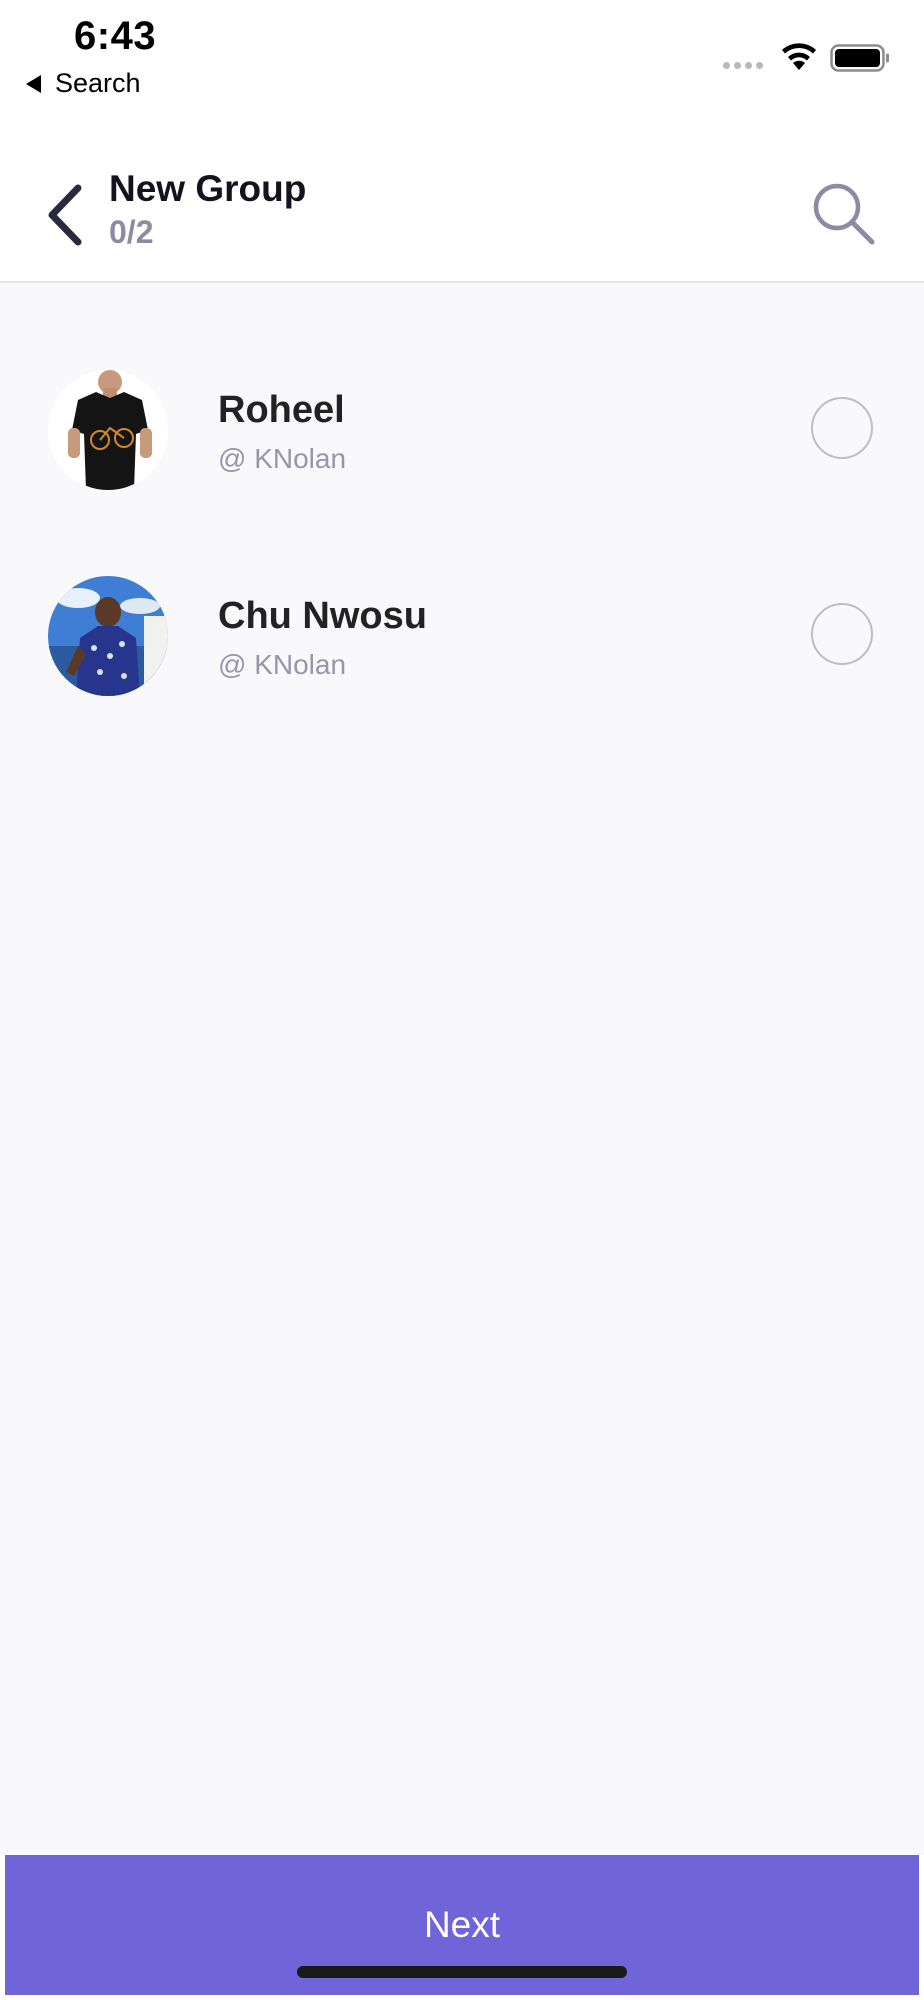  I want to click on next-button-label: Next, so click(462, 1924).